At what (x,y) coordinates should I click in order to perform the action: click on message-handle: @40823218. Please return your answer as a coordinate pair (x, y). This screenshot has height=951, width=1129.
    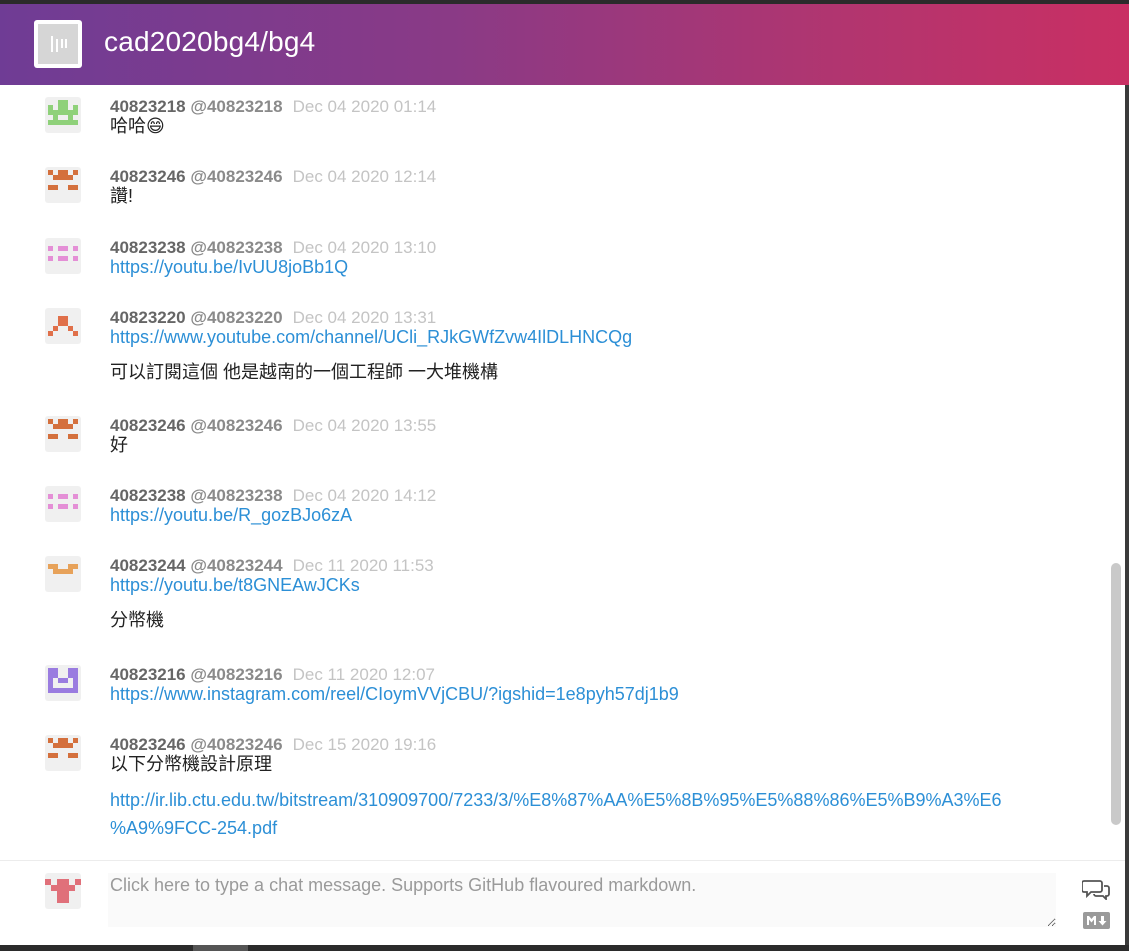
    Looking at the image, I should click on (236, 106).